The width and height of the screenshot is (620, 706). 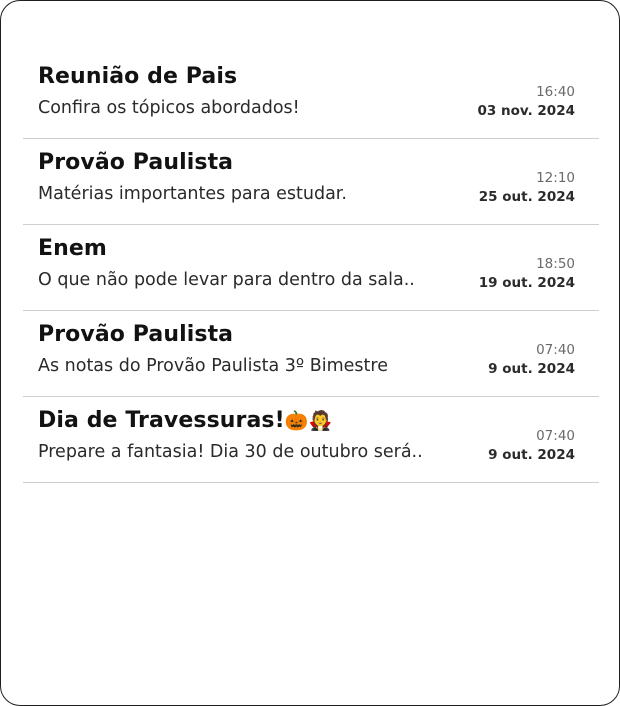 What do you see at coordinates (555, 178) in the screenshot?
I see `message-time: 12:10` at bounding box center [555, 178].